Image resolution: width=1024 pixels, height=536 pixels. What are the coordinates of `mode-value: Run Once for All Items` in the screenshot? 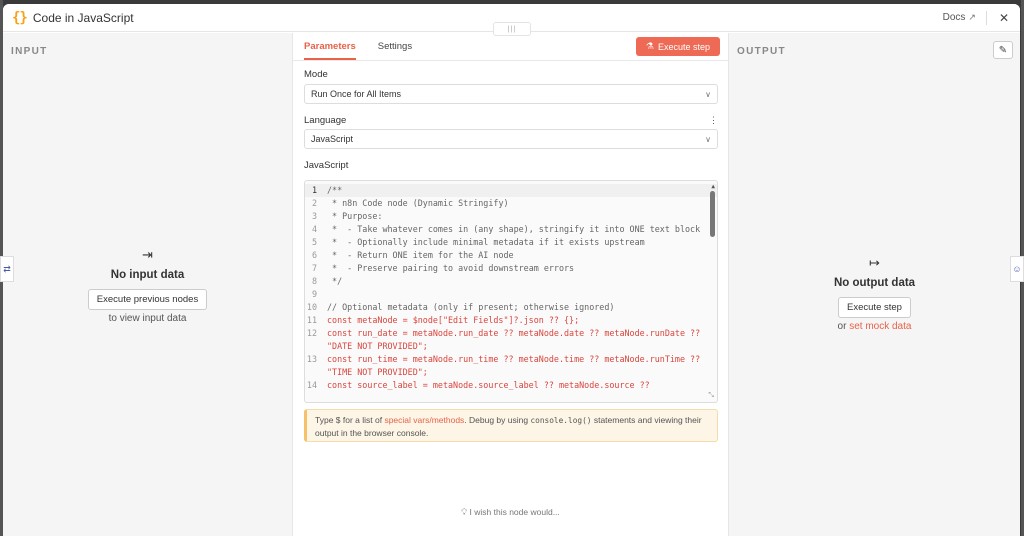 It's located at (356, 94).